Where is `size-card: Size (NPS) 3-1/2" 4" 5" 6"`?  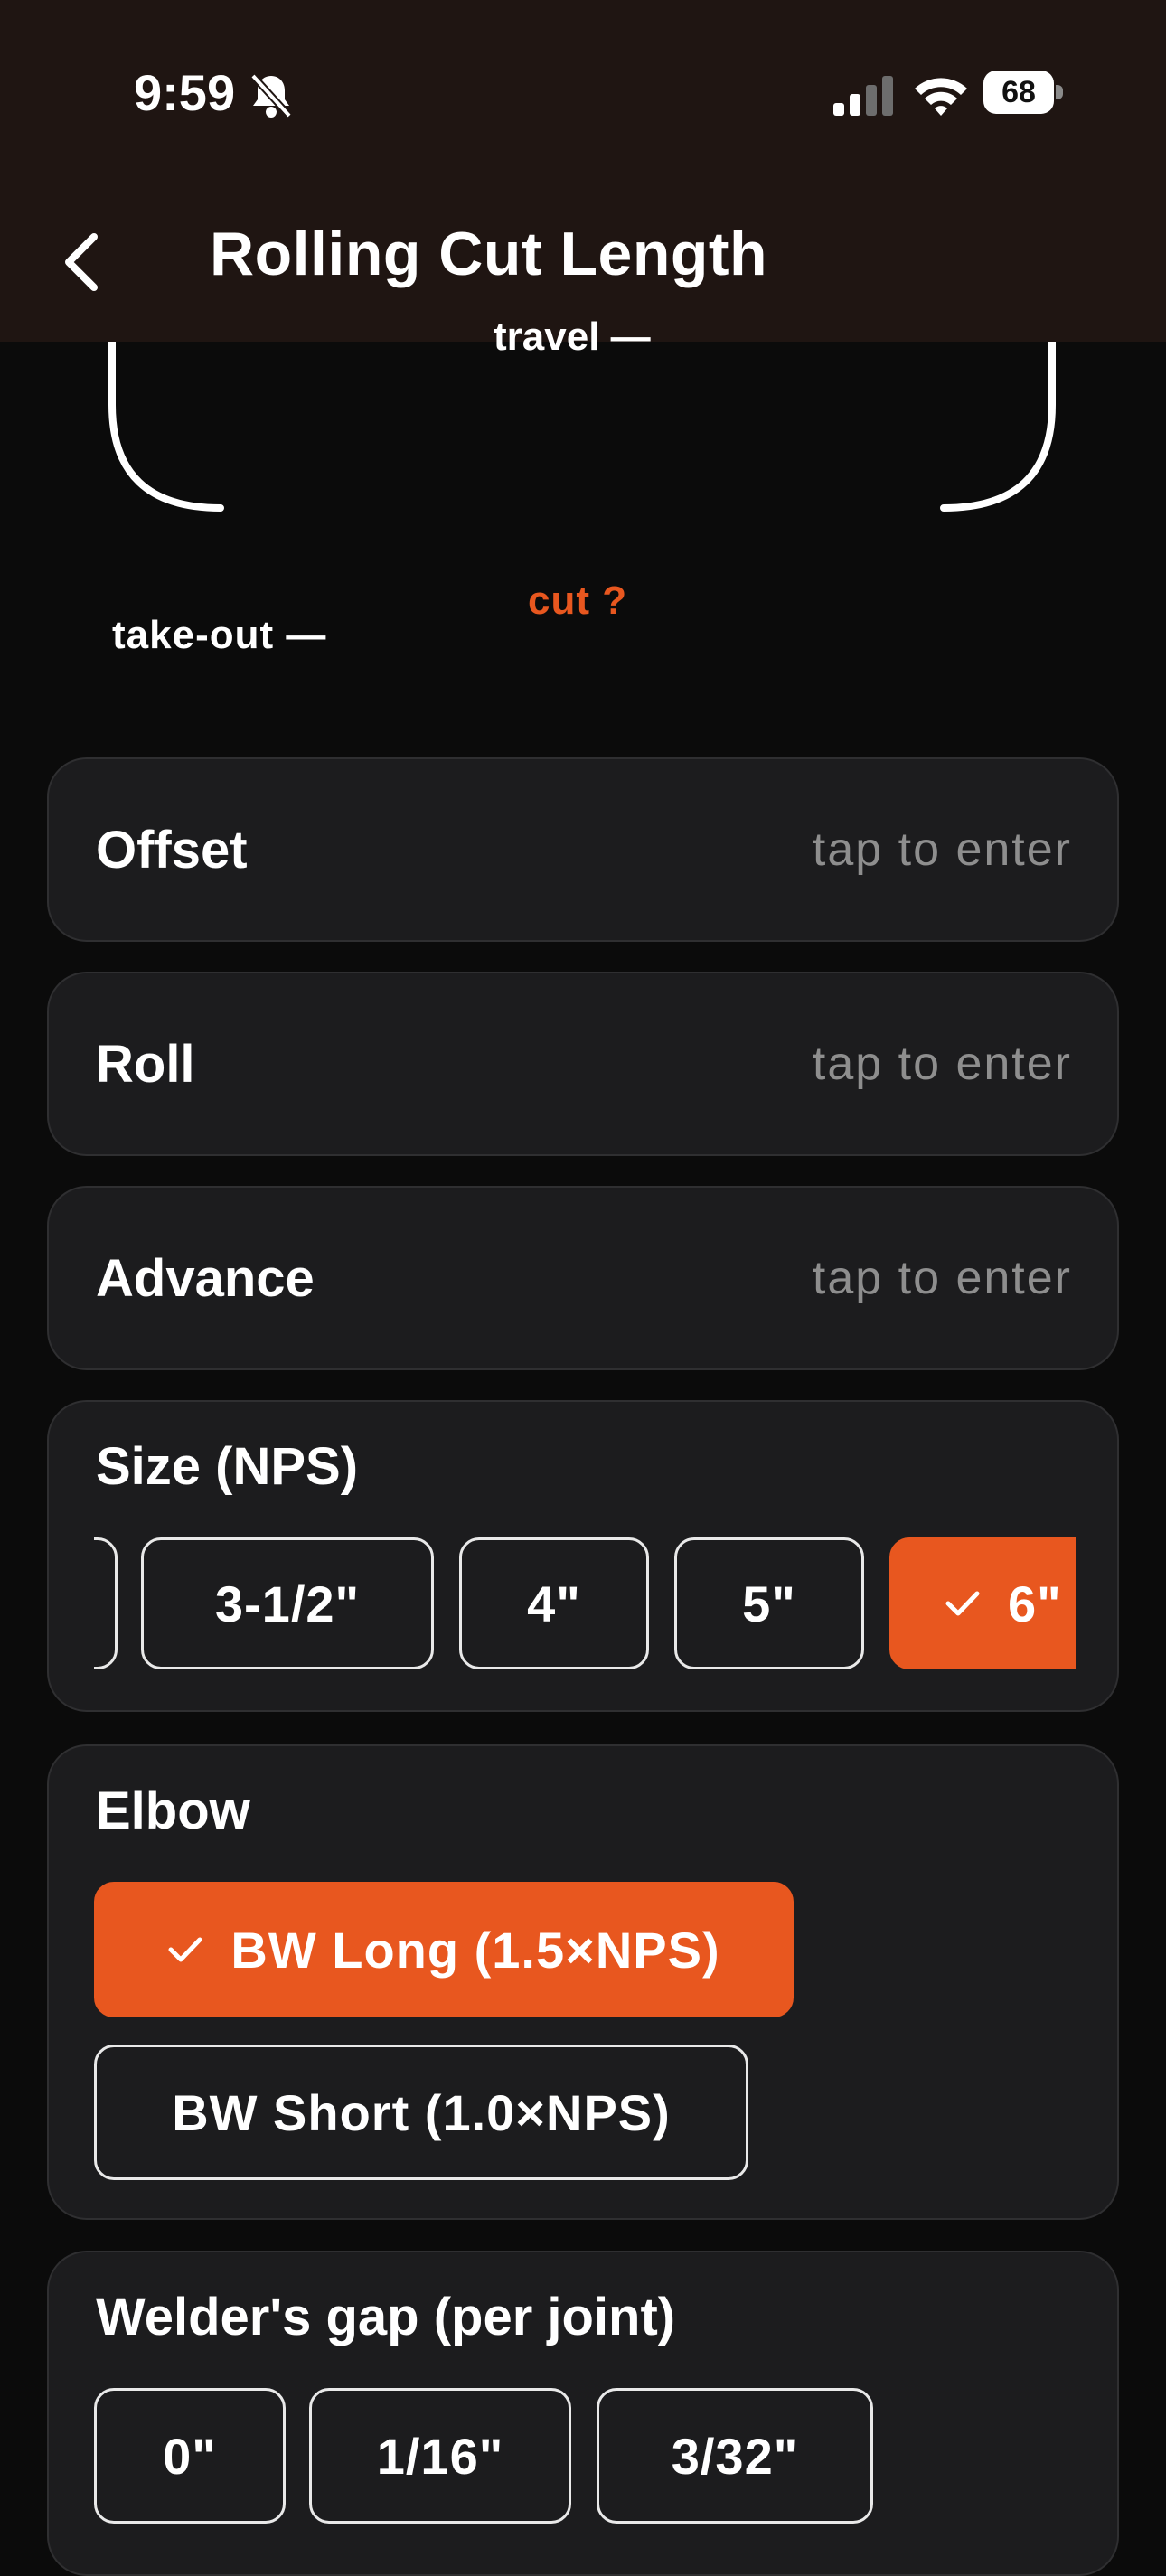
size-card: Size (NPS) 3-1/2" 4" 5" 6" is located at coordinates (583, 1556).